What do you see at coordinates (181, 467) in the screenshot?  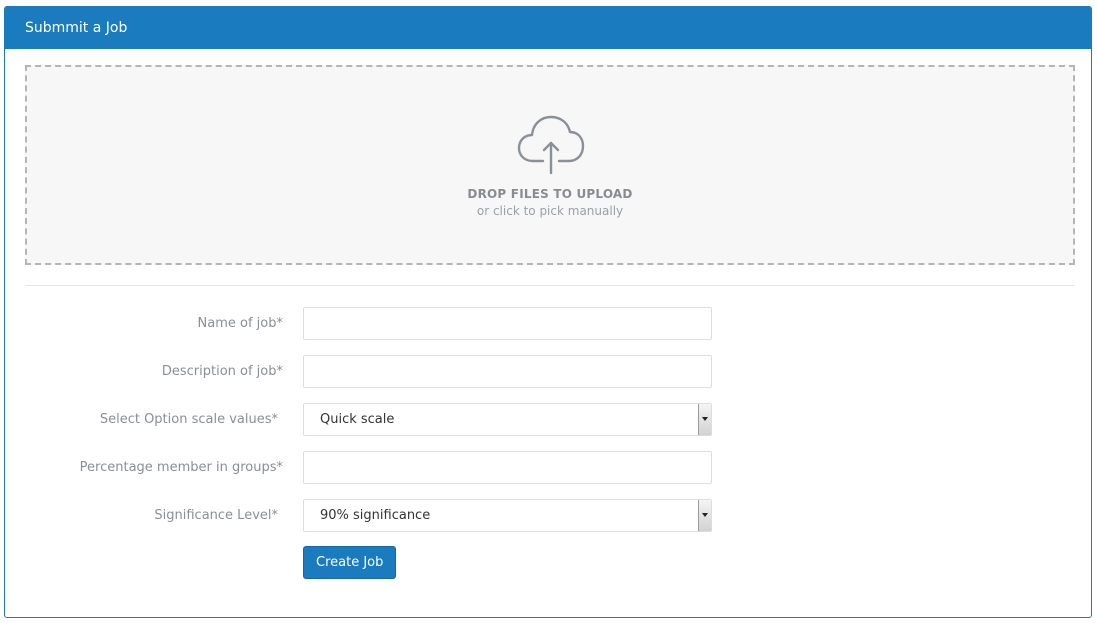 I see `percentage-label: Percentage member in groups*` at bounding box center [181, 467].